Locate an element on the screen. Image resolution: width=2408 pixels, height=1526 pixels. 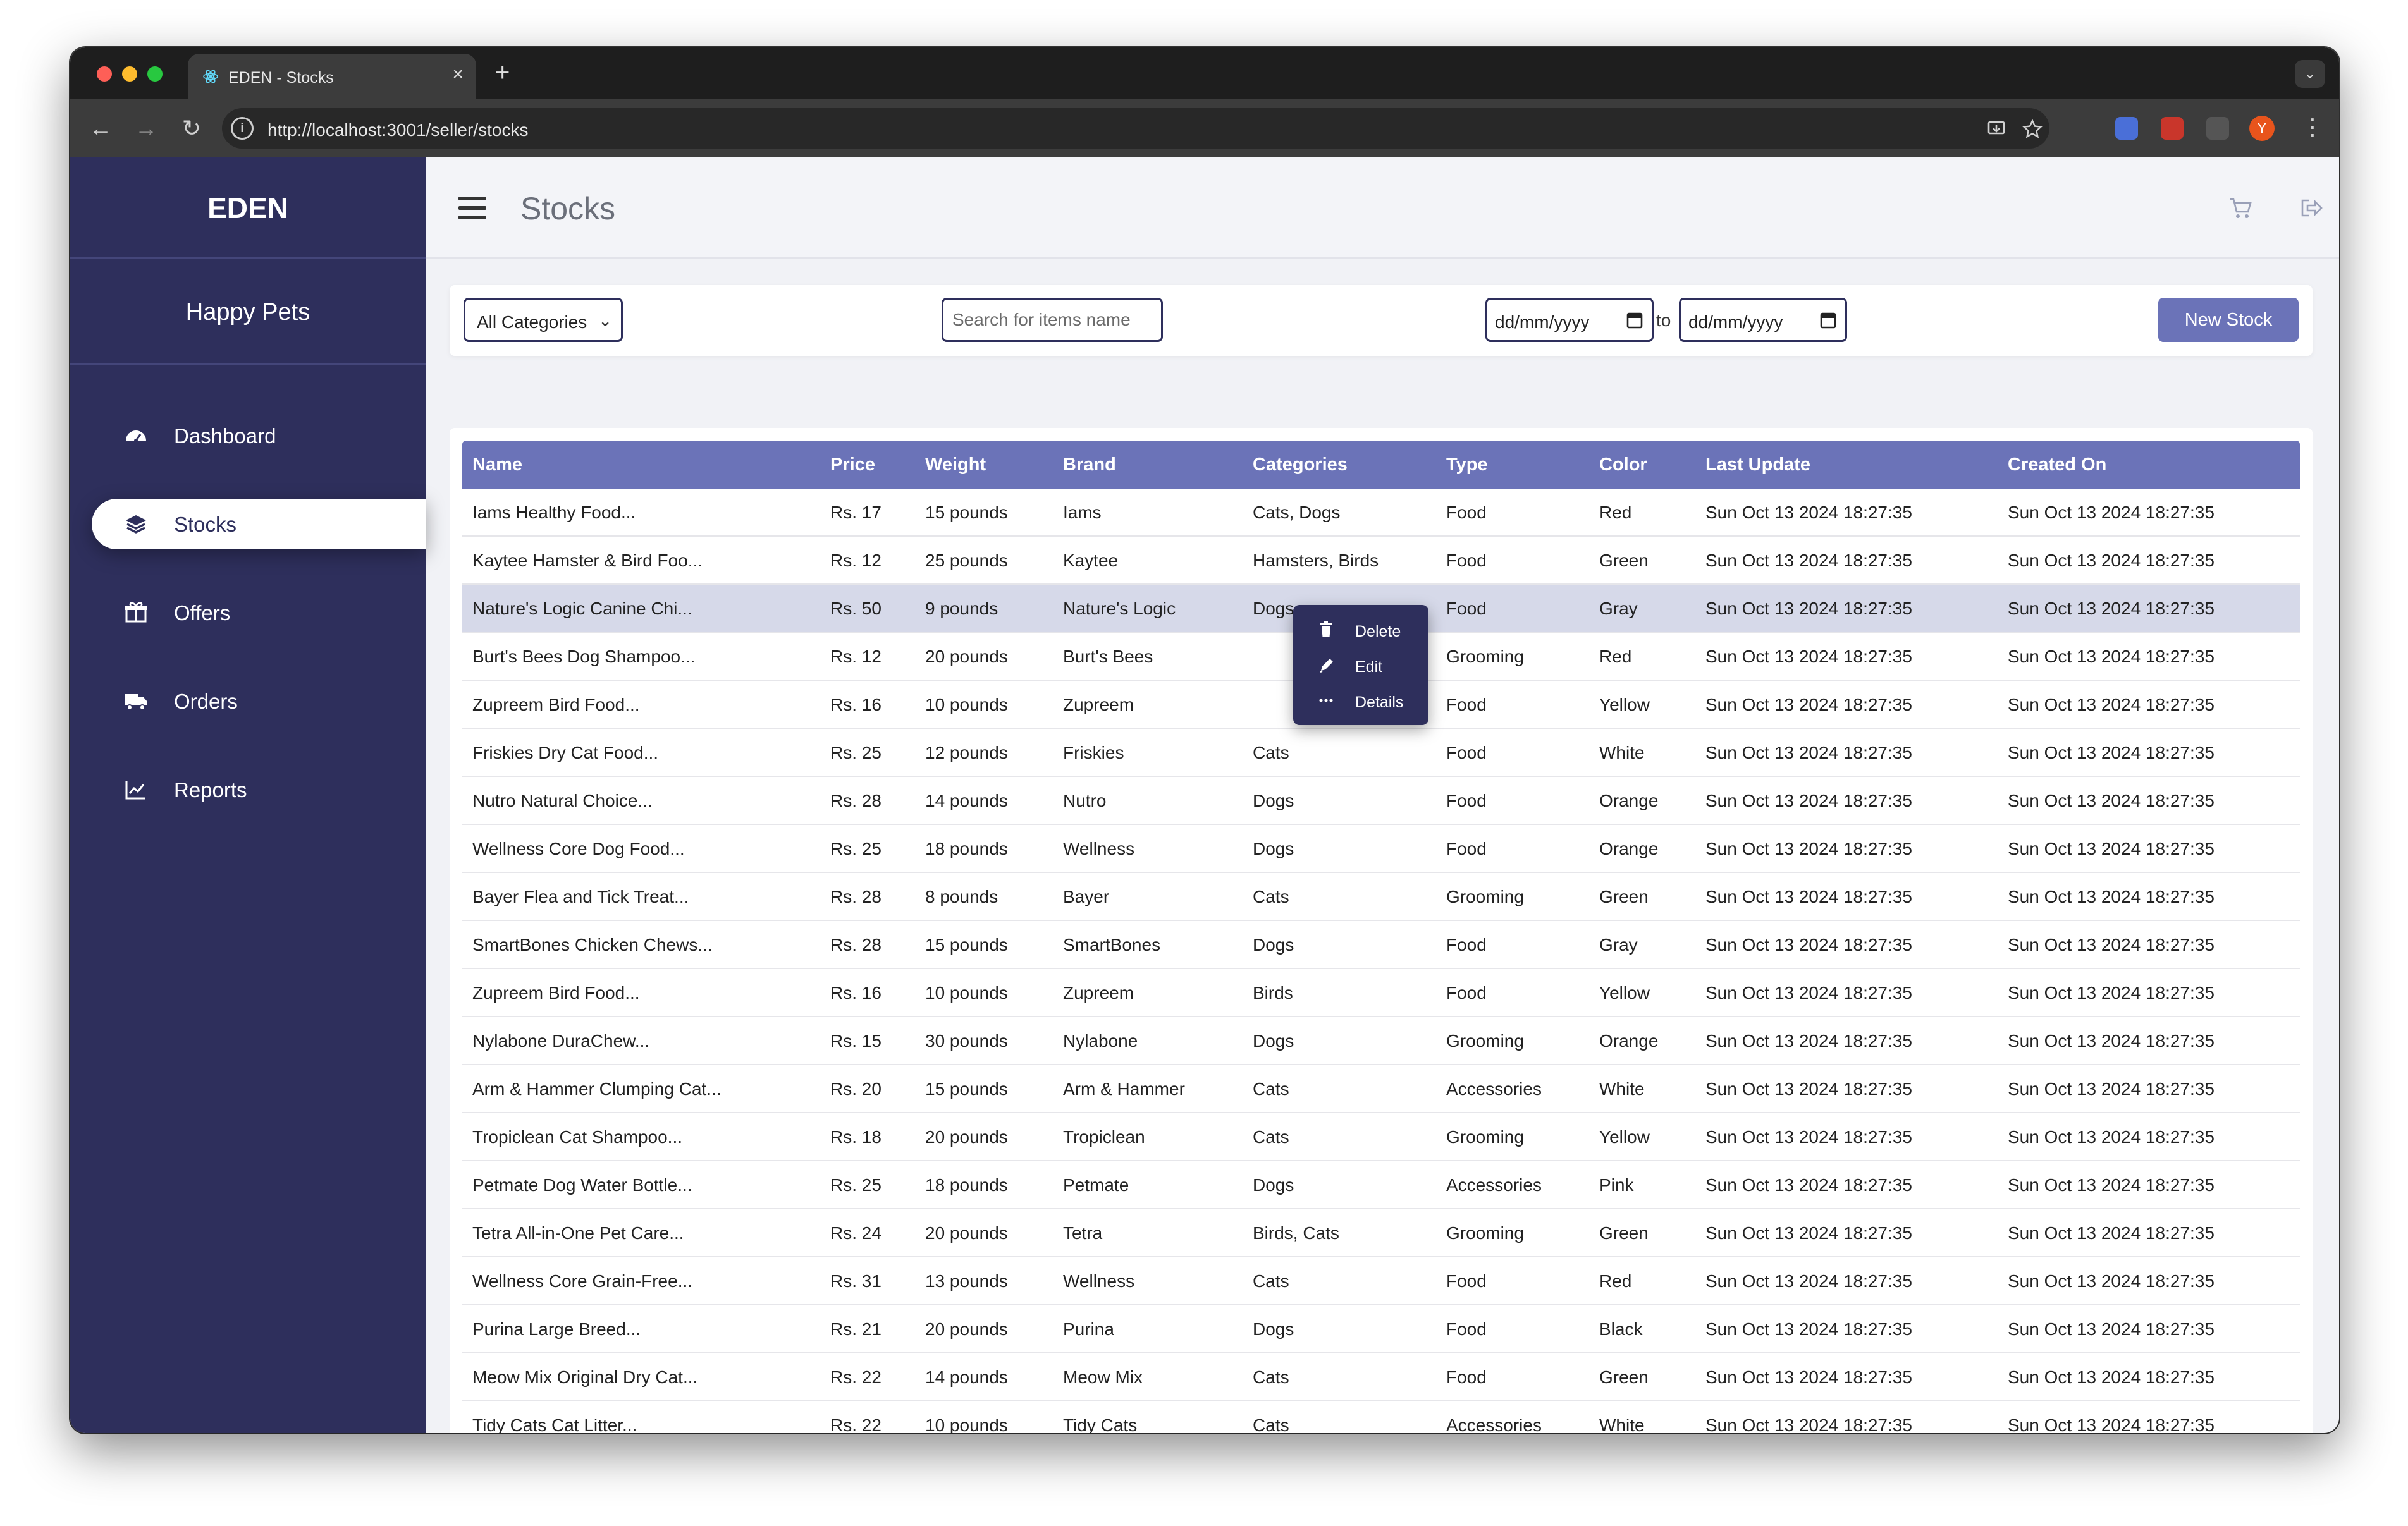
table-cell: Orange is located at coordinates (1629, 848).